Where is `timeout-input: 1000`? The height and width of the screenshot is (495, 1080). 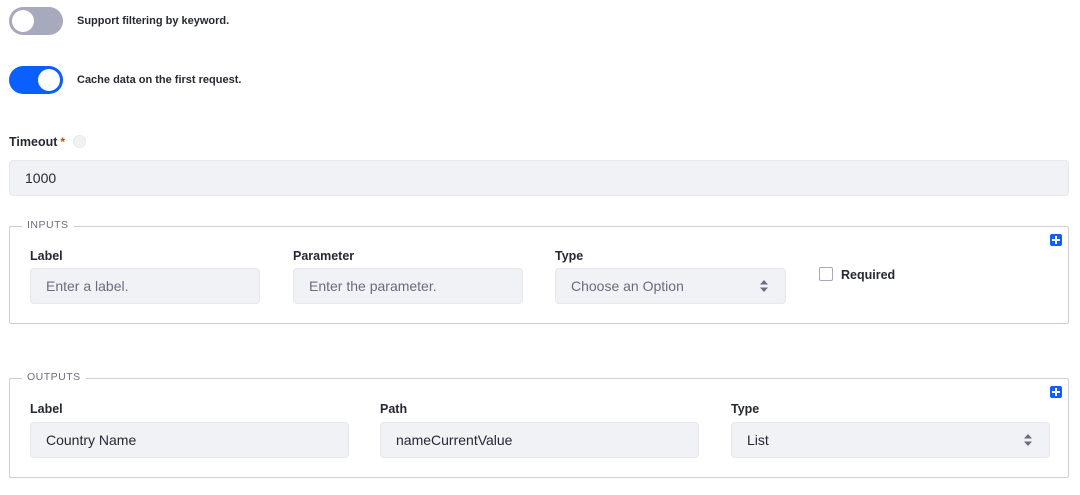
timeout-input: 1000 is located at coordinates (539, 178).